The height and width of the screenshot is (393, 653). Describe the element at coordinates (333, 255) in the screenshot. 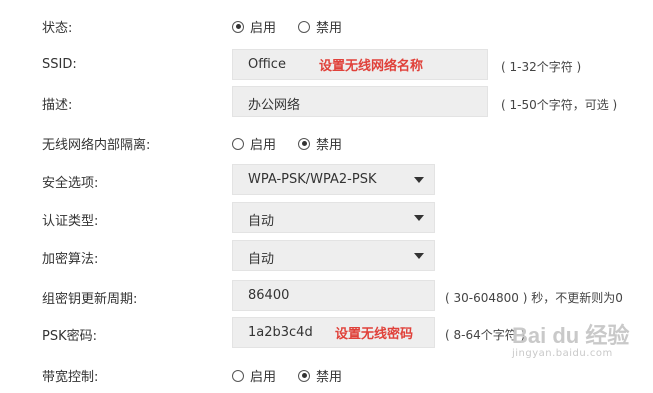

I see `encryption-select: 自动` at that location.